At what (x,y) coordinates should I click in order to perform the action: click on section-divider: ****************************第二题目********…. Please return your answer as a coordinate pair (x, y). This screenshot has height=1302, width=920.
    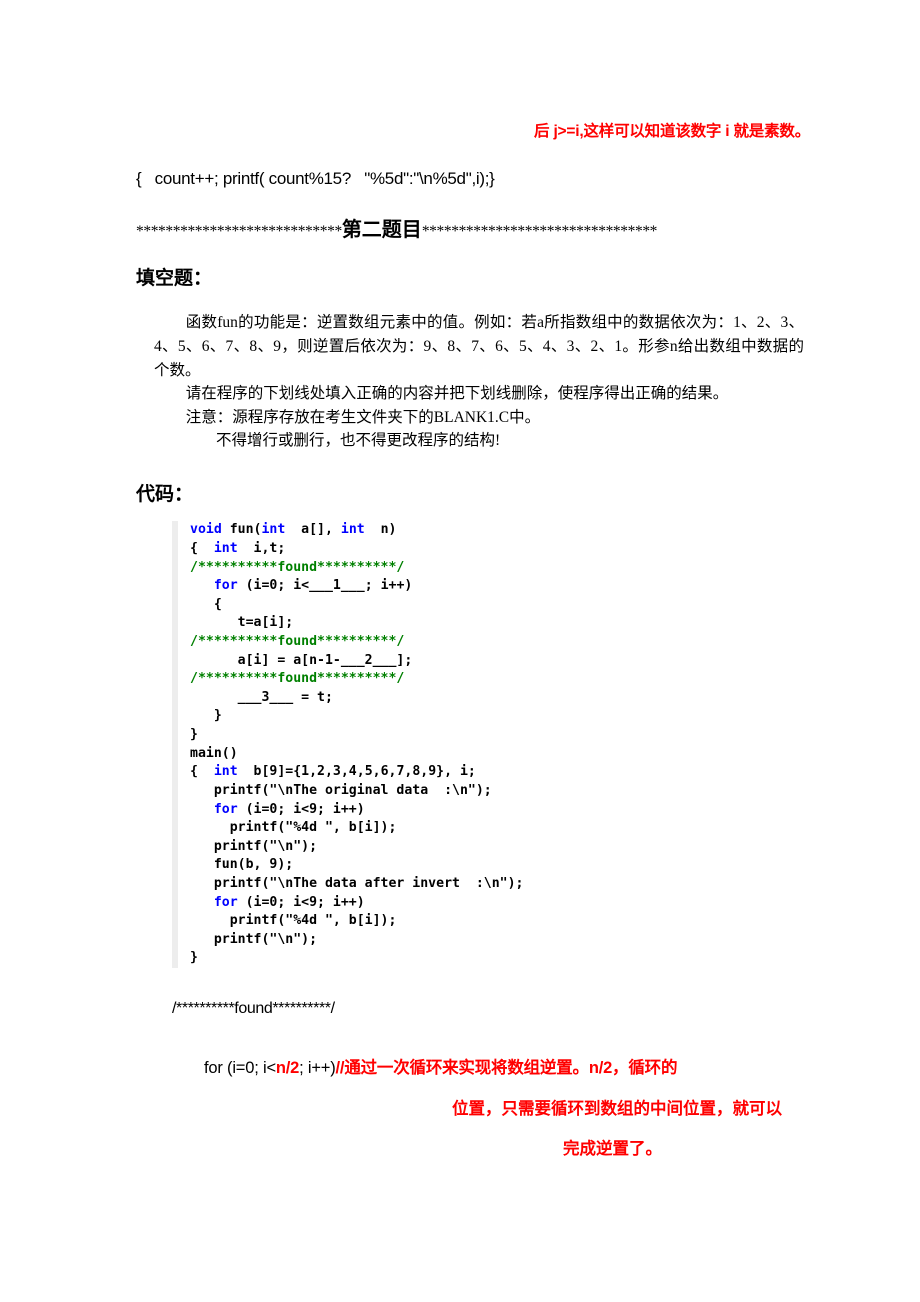
    Looking at the image, I should click on (473, 217).